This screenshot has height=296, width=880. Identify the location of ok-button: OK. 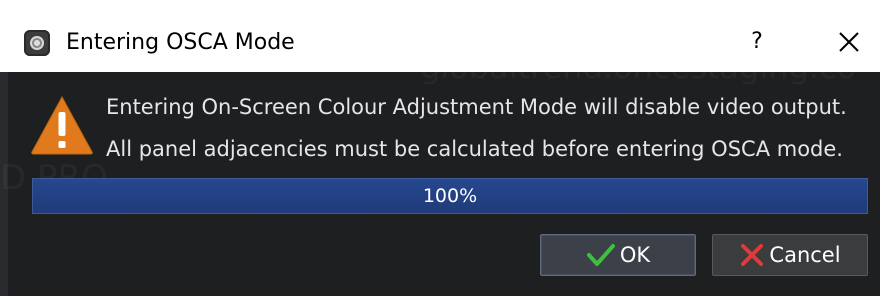
(618, 255).